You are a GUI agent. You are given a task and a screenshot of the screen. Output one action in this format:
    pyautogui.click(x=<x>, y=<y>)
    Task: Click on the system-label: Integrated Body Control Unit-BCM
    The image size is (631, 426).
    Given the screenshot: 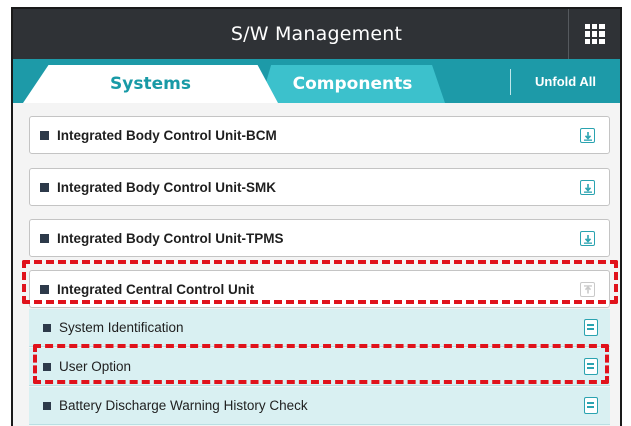 What is the action you would take?
    pyautogui.click(x=167, y=135)
    